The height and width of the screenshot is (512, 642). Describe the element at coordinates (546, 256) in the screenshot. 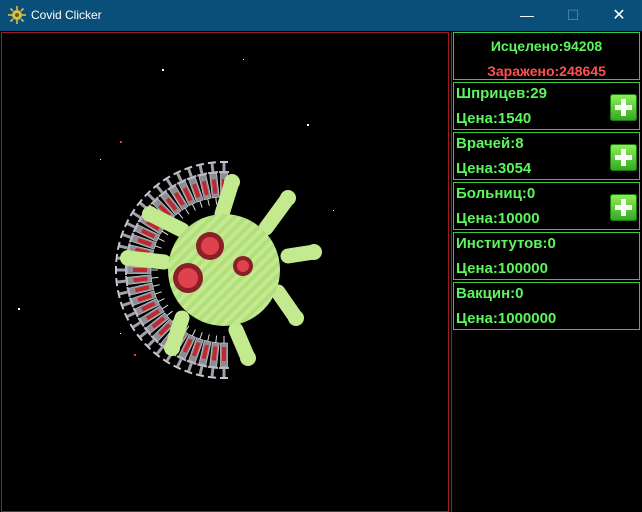

I see `shop-item-institutes: Институтов:0 Цена:100000` at that location.